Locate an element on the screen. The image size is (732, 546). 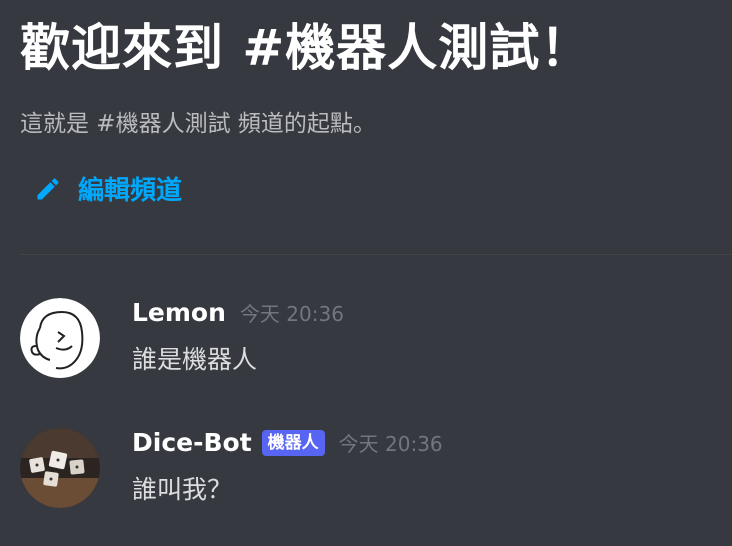
welcome-subtitle: 這就是 #機器人測試 頻道的起點。 is located at coordinates (198, 124).